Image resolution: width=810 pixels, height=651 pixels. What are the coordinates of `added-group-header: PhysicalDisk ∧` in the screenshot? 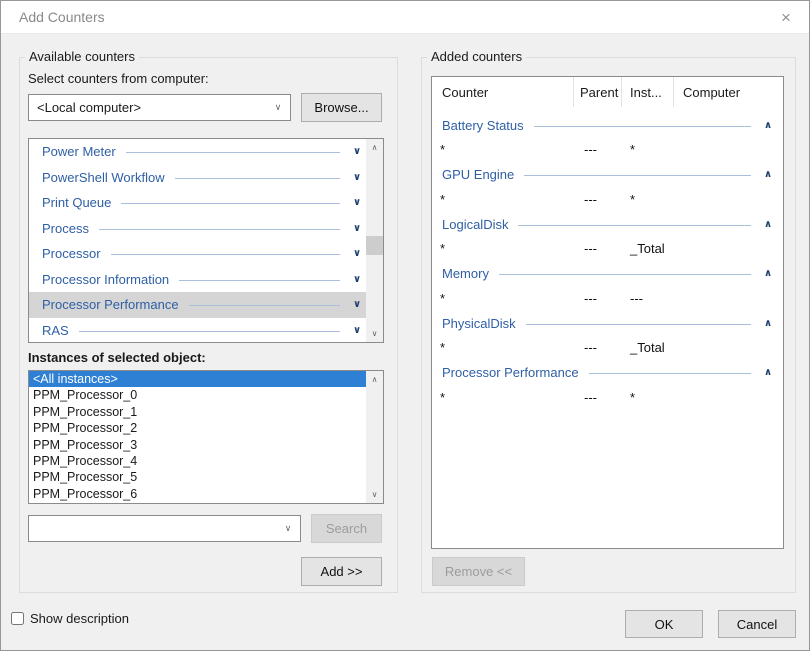 It's located at (607, 323).